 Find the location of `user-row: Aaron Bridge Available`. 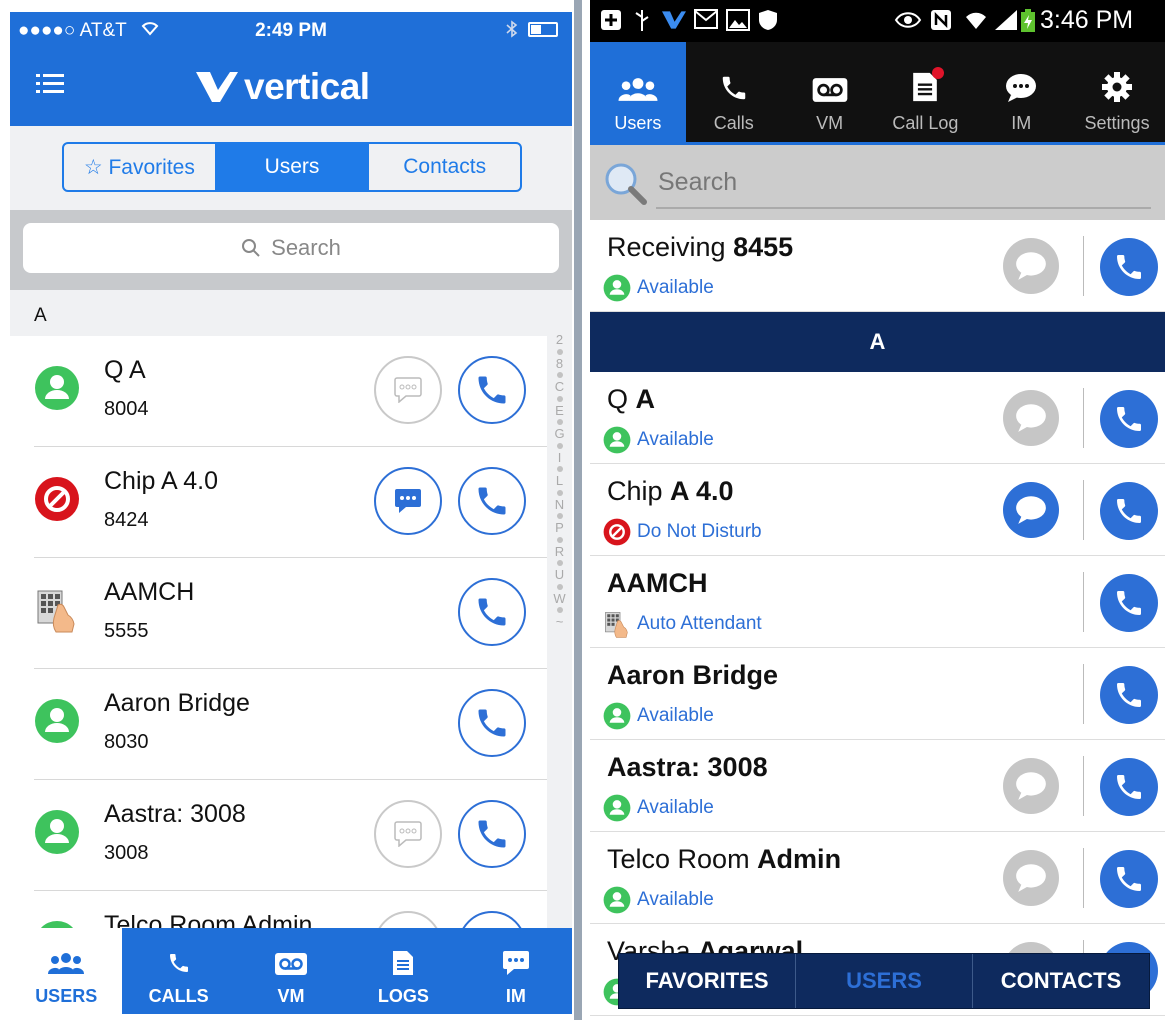

user-row: Aaron Bridge Available is located at coordinates (877, 694).